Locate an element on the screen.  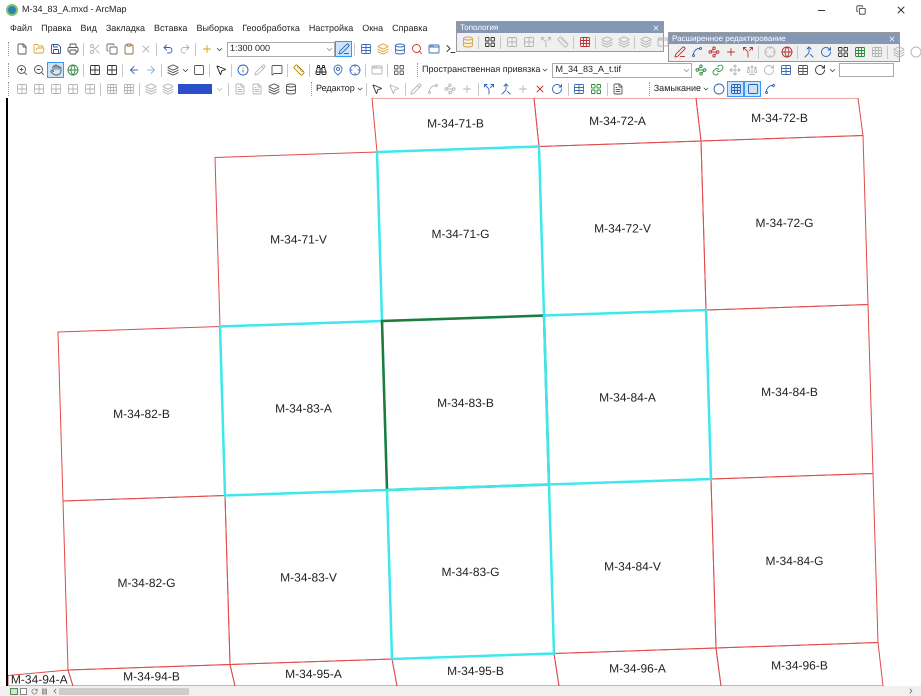
georeferencing-menu: Пространственная привязка is located at coordinates (486, 70).